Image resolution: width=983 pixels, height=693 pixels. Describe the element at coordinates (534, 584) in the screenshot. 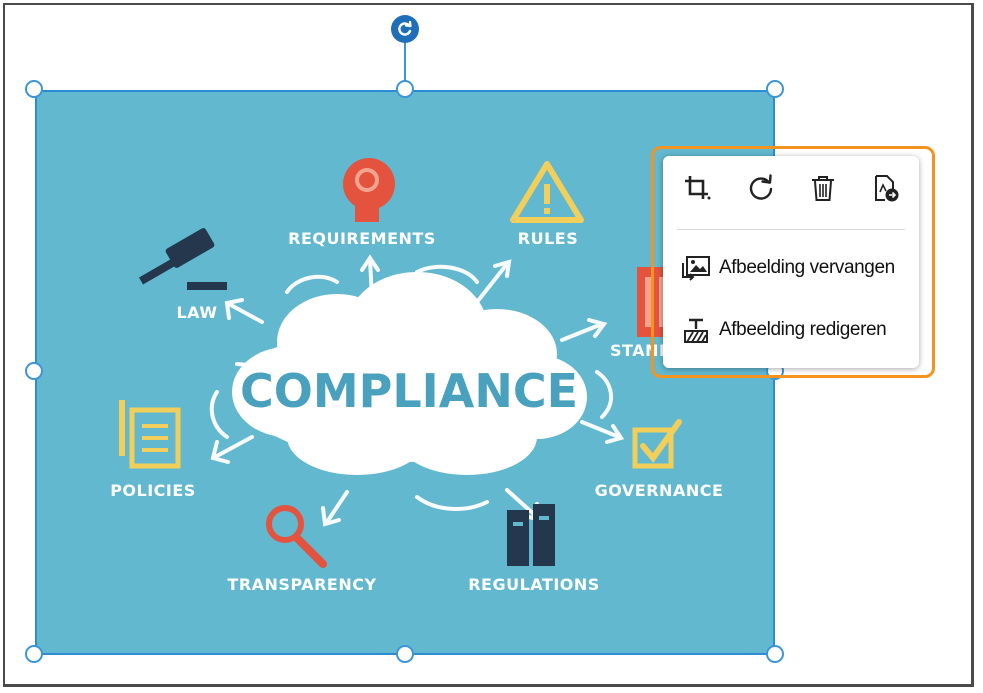

I see `label-regulations: REGULATIONS` at that location.